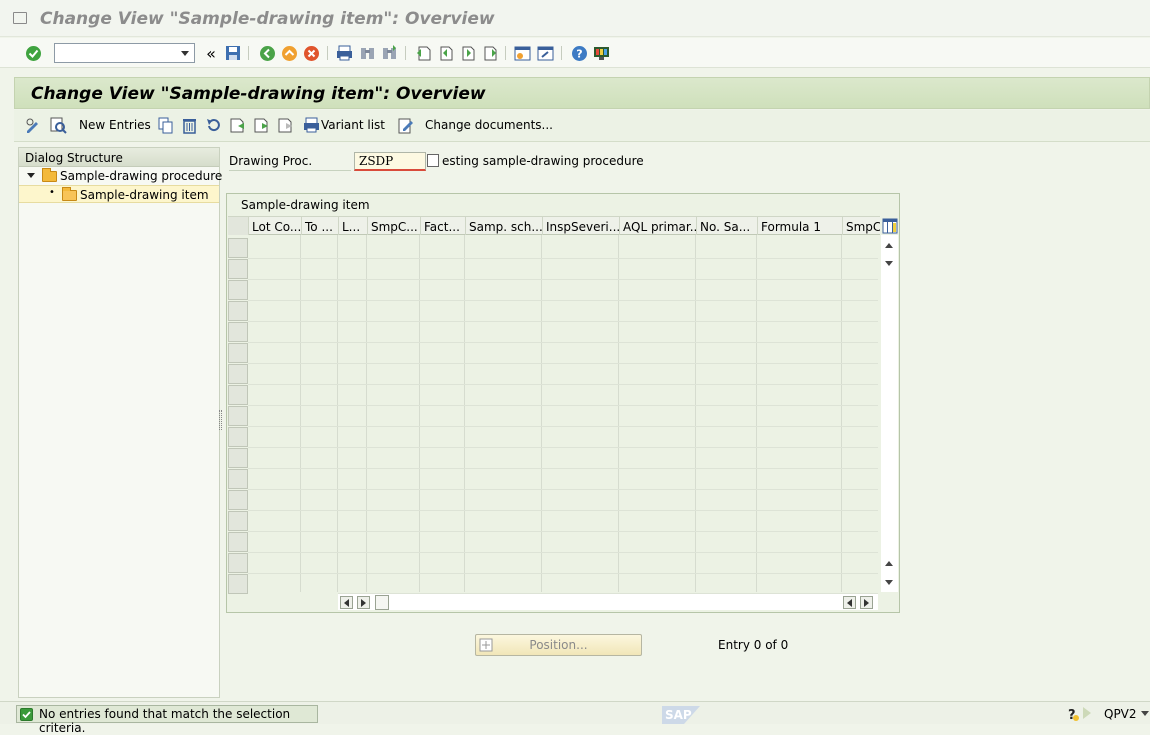 The height and width of the screenshot is (735, 1150). I want to click on scroll-page-up-icon, so click(889, 563).